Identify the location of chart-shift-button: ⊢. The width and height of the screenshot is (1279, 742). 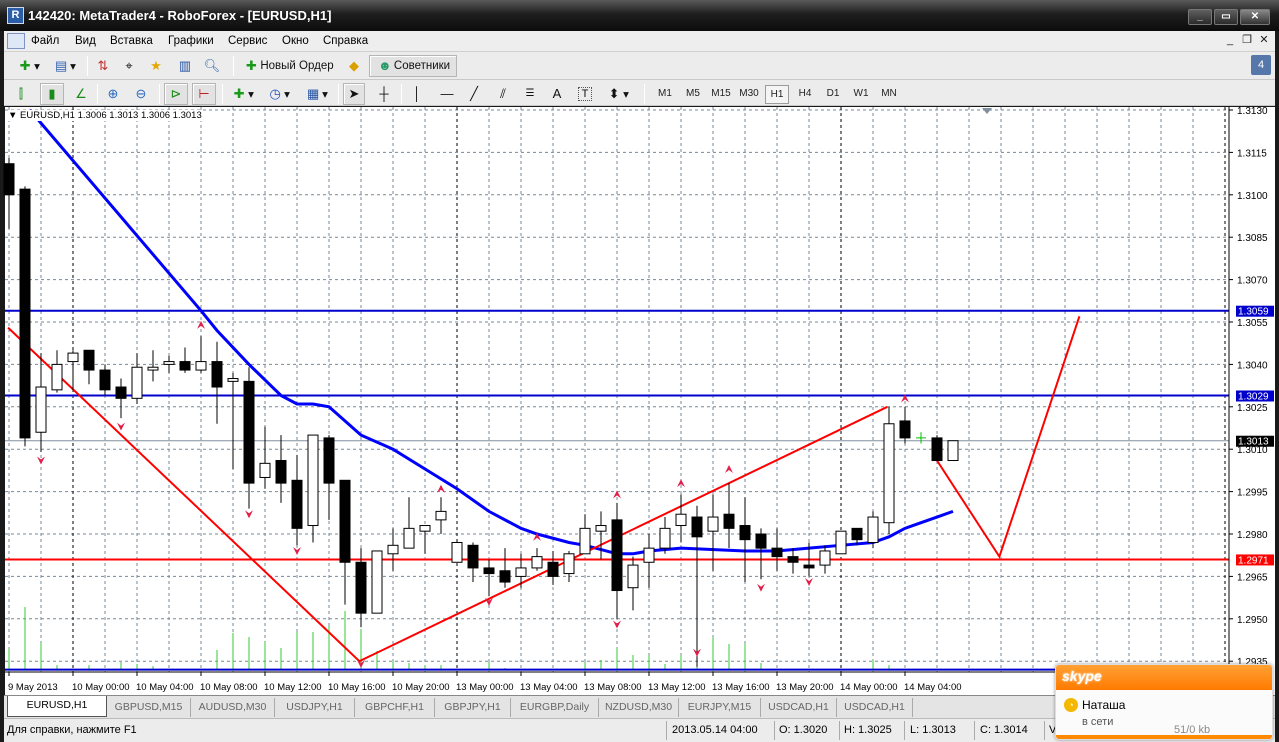
(204, 94).